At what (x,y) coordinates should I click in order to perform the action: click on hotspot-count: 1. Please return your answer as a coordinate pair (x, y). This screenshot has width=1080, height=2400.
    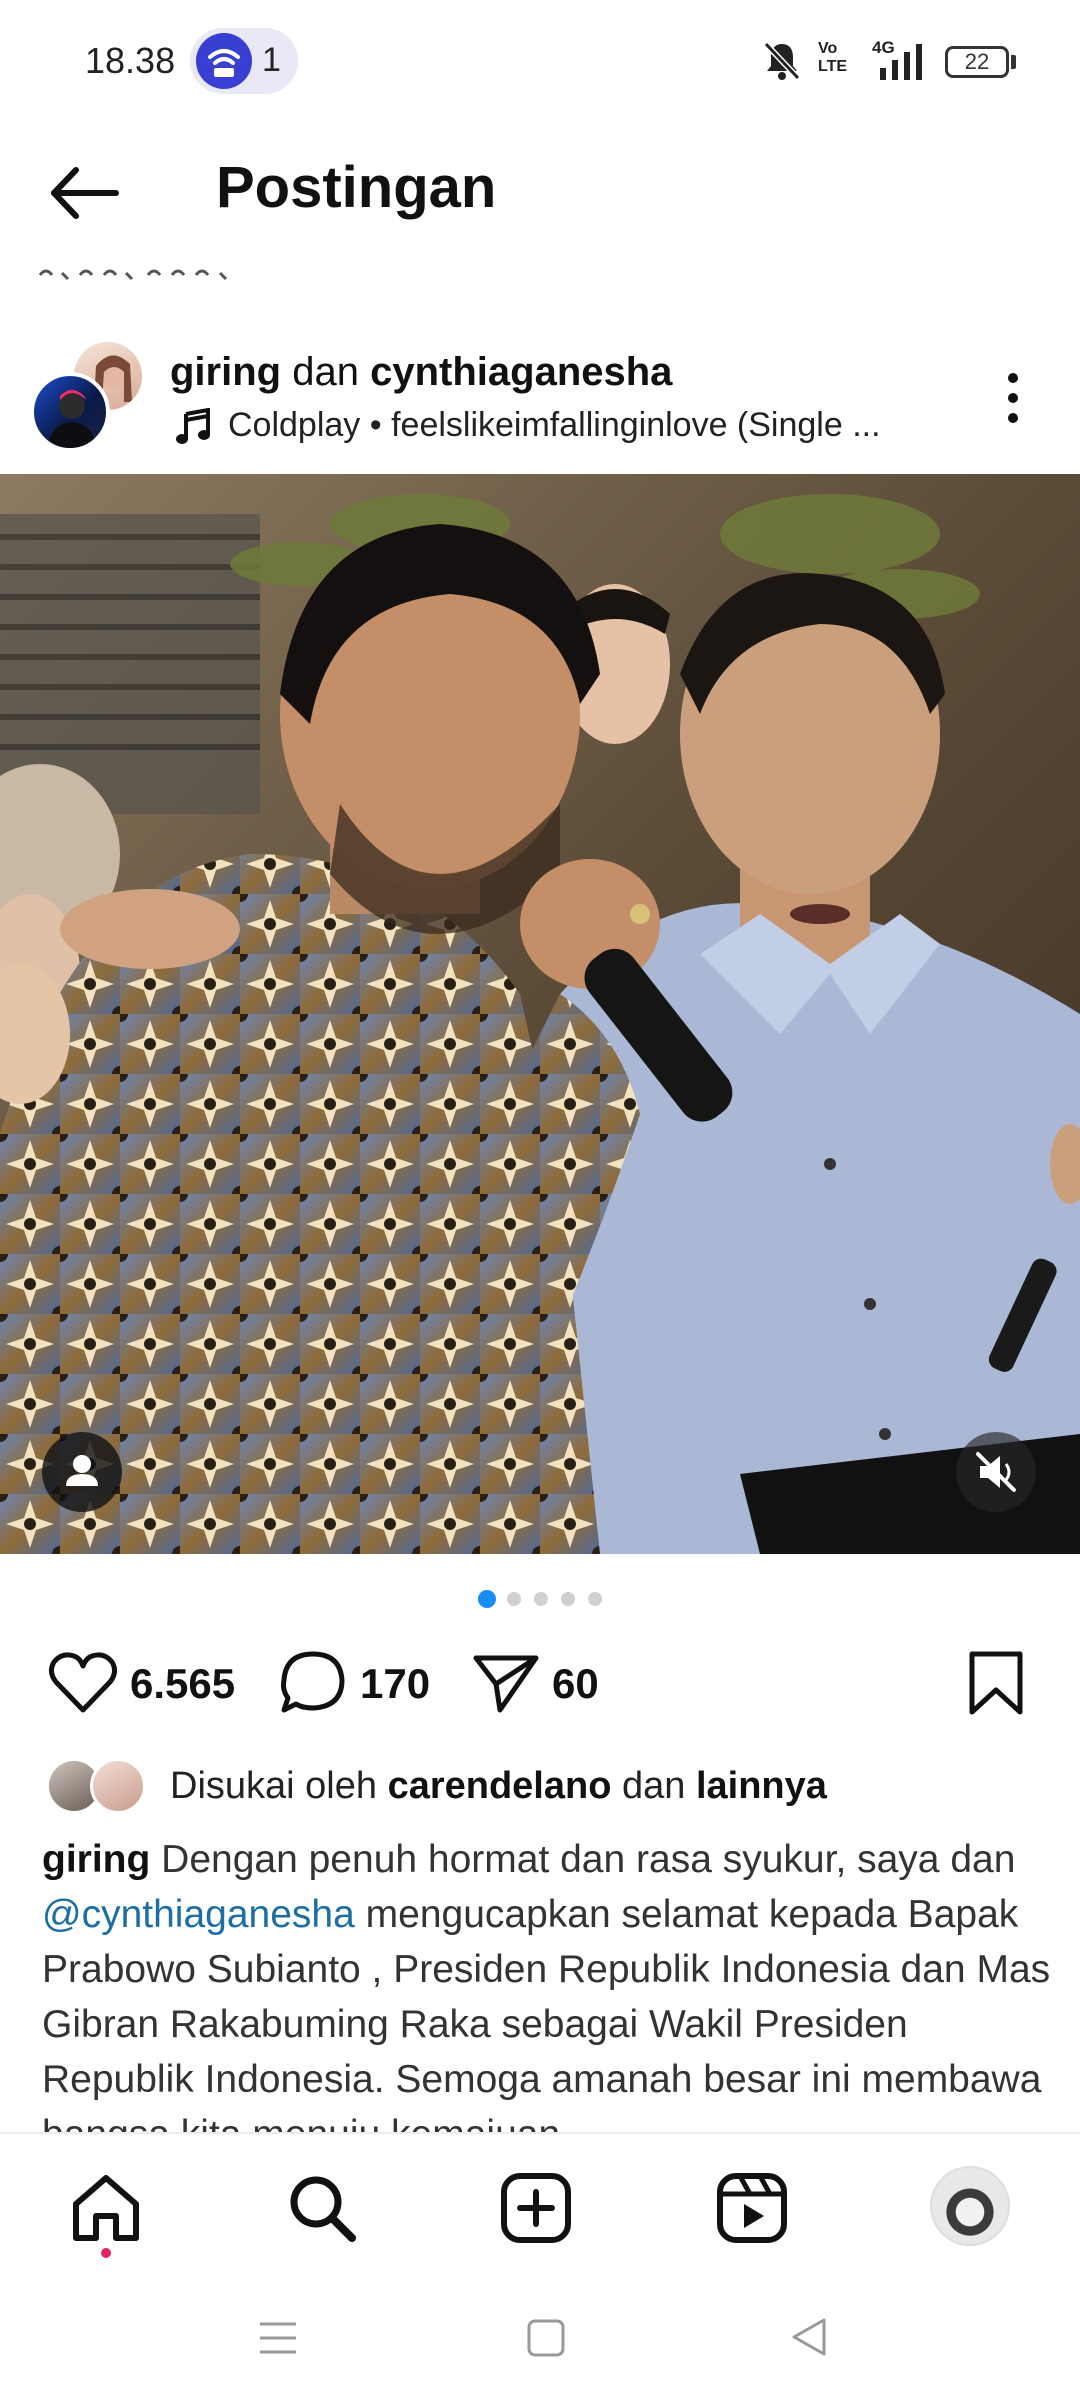
    Looking at the image, I should click on (271, 60).